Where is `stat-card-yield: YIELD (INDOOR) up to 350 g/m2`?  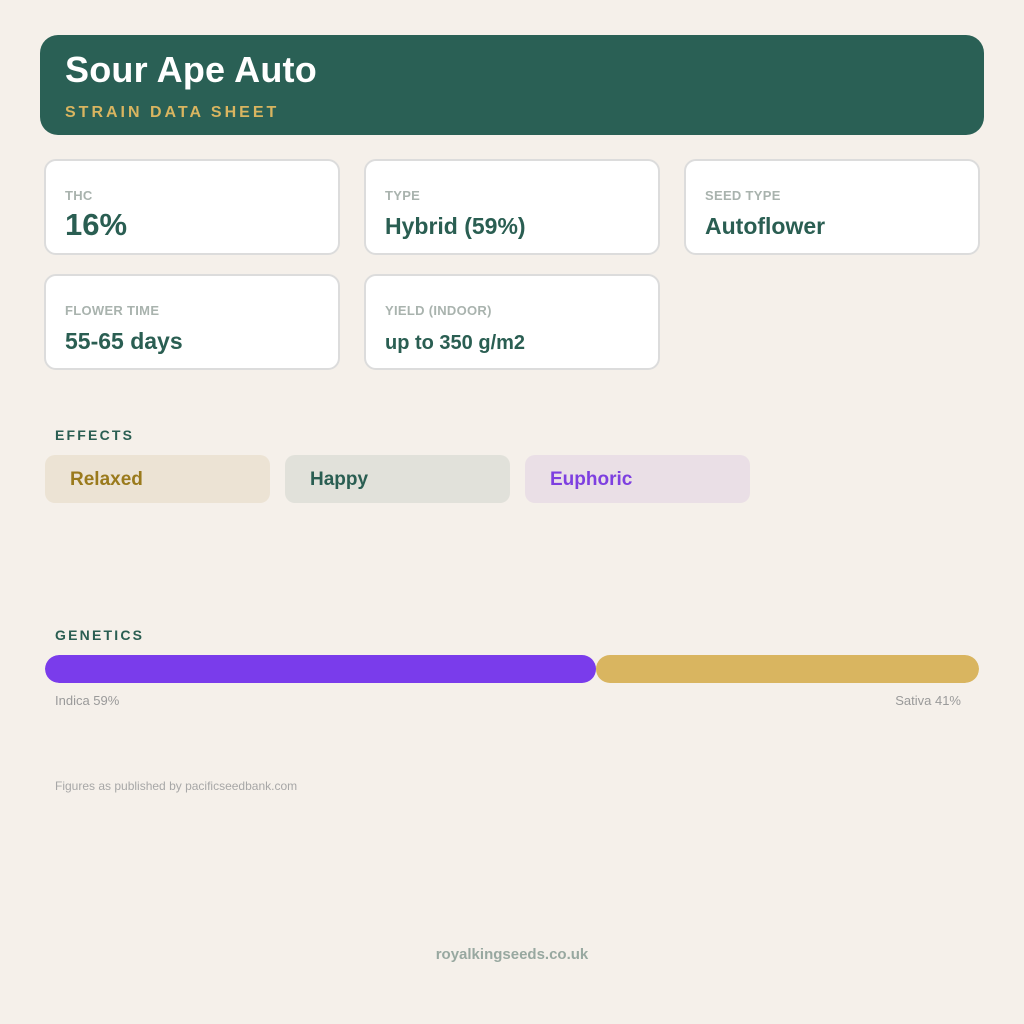
stat-card-yield: YIELD (INDOOR) up to 350 g/m2 is located at coordinates (512, 322).